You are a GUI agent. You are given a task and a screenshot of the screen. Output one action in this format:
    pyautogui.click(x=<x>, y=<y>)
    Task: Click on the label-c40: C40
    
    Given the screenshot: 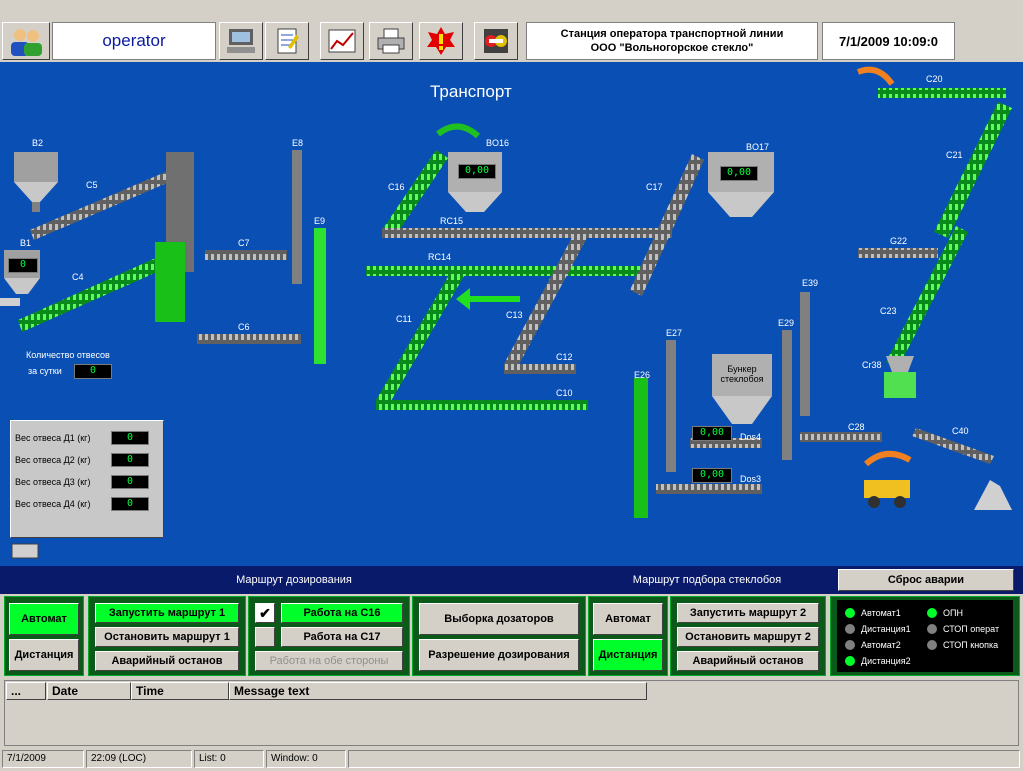 What is the action you would take?
    pyautogui.click(x=960, y=431)
    